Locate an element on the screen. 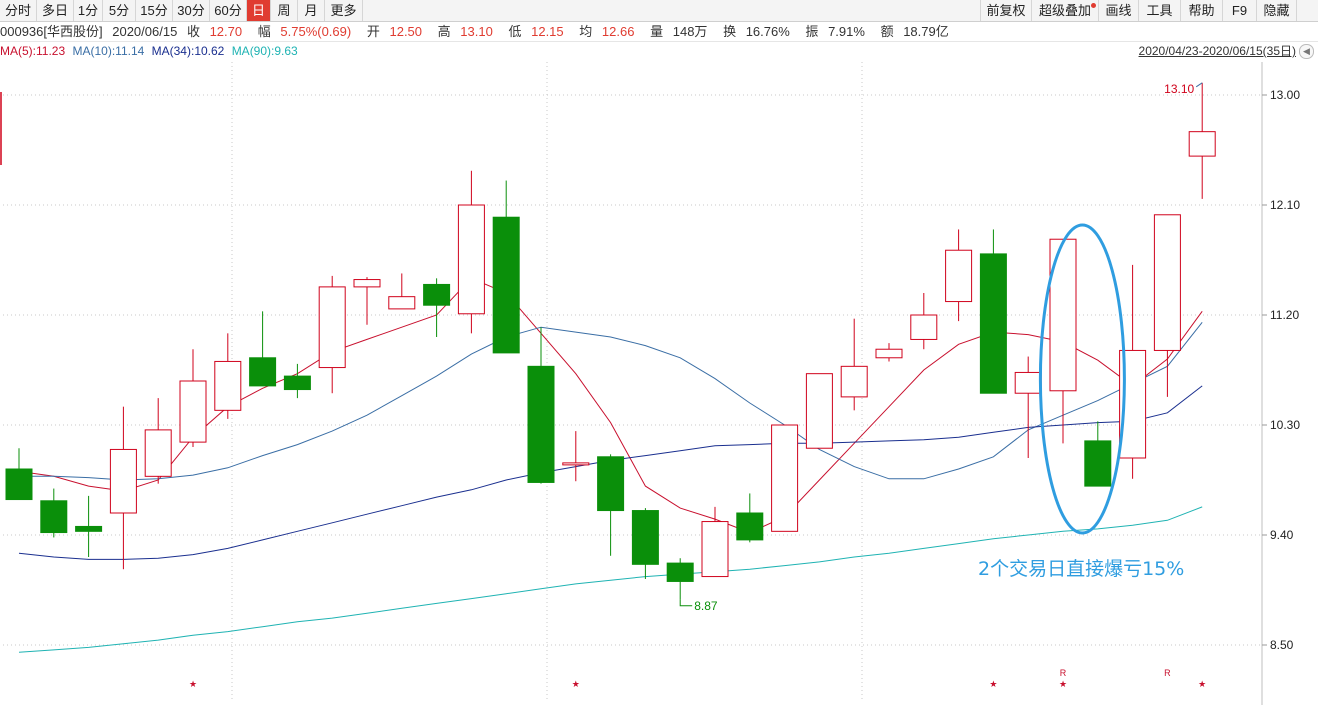 The height and width of the screenshot is (705, 1318). y-tick-label: 9.40 is located at coordinates (1282, 535).